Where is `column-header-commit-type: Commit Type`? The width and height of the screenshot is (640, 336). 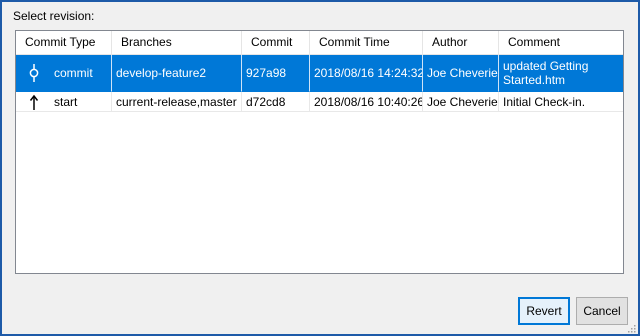 column-header-commit-type: Commit Type is located at coordinates (64, 42).